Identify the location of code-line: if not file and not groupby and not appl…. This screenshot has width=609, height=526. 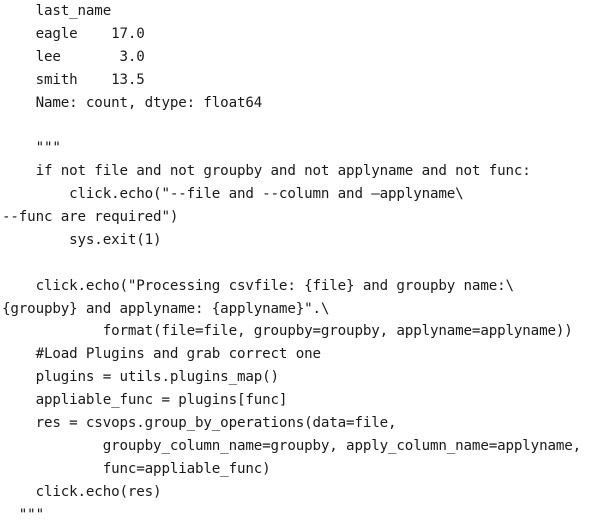
(266, 171).